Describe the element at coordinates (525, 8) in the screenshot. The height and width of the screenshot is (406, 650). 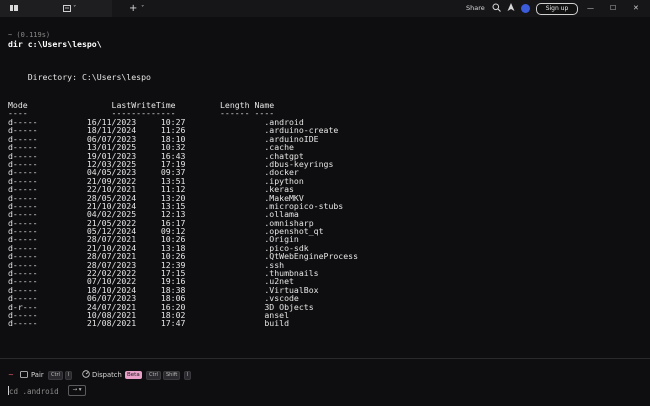
I see `avatar` at that location.